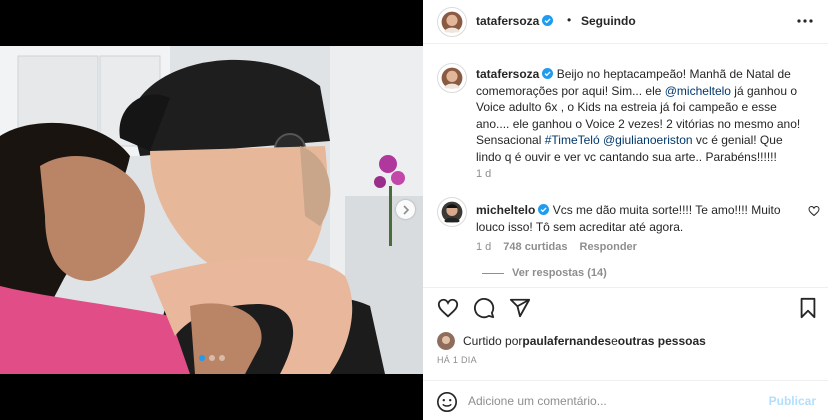  I want to click on post-header: tatafersoza • Seguindo, so click(625, 22).